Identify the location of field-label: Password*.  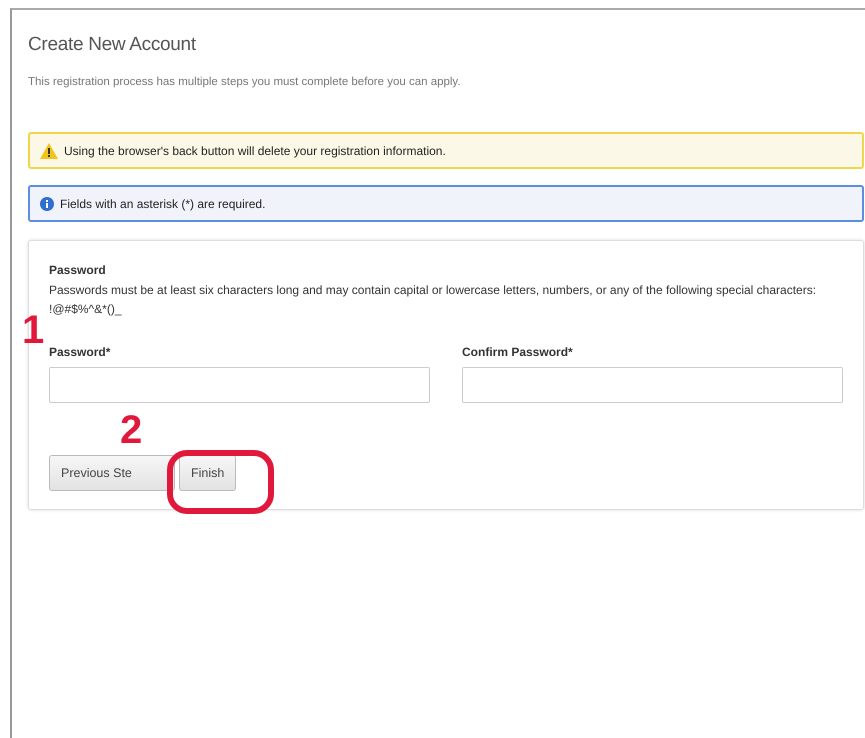
(80, 352).